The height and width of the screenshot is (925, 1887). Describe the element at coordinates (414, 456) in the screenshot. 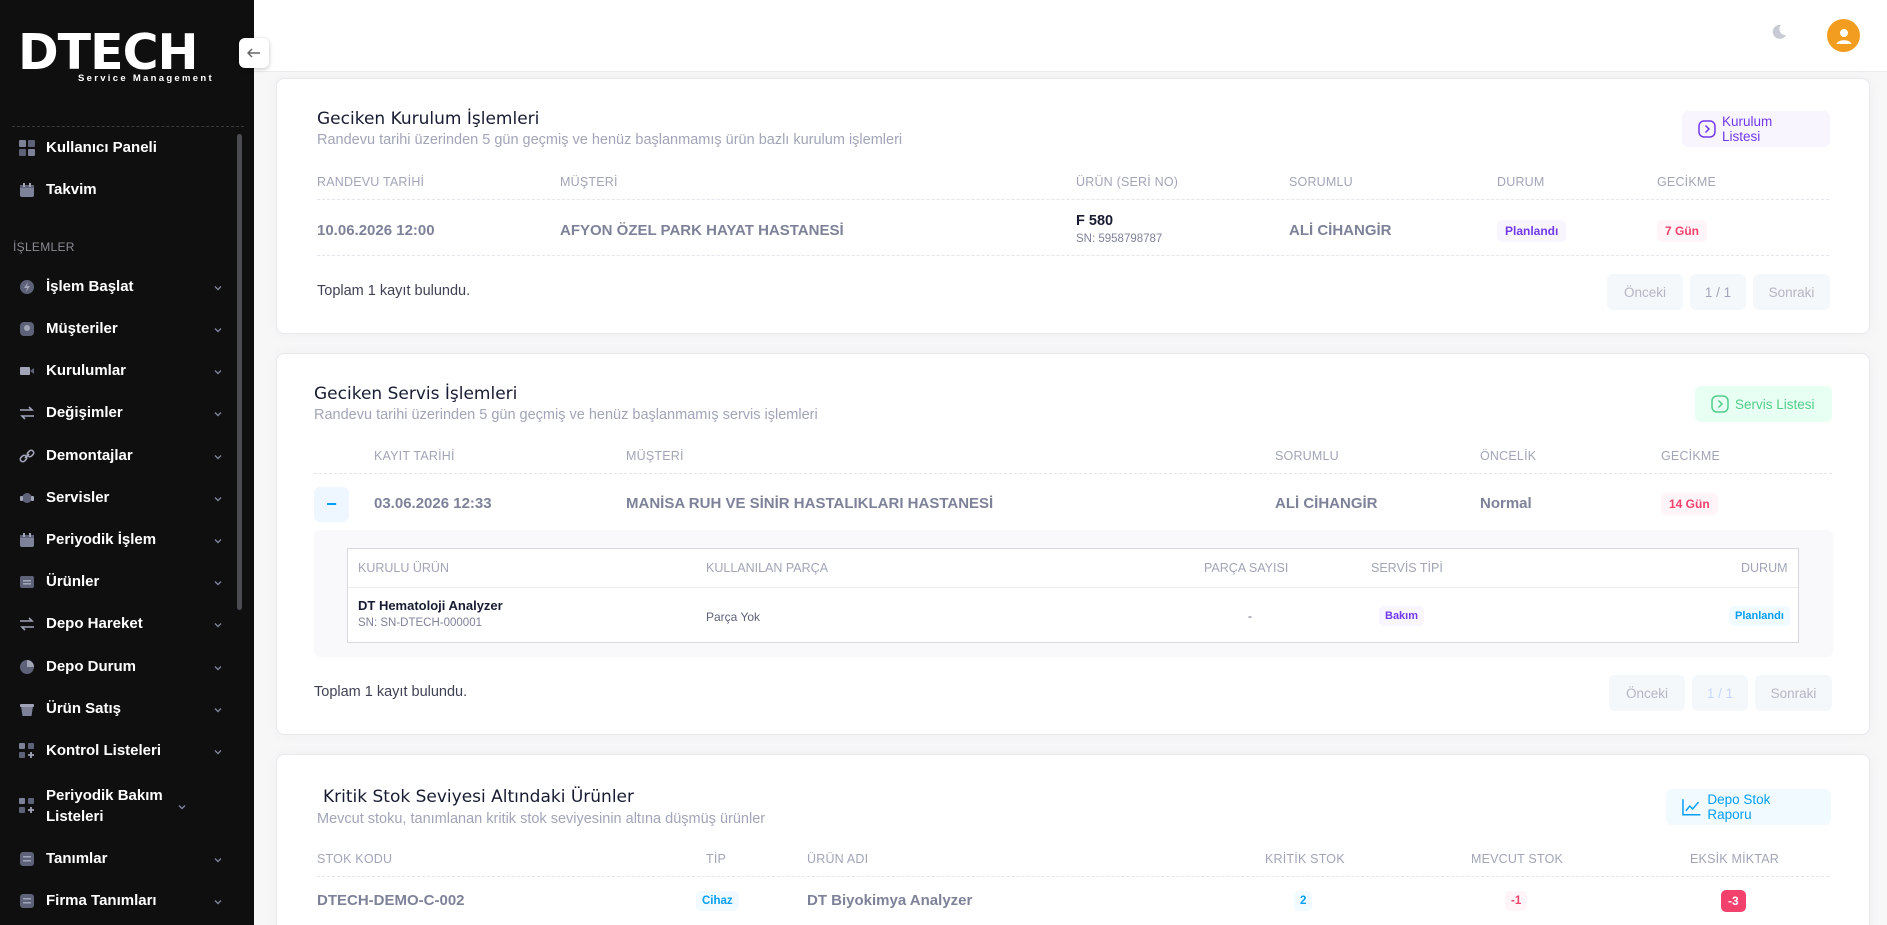

I see `col-record-date: KAYIT TARİHİ` at that location.